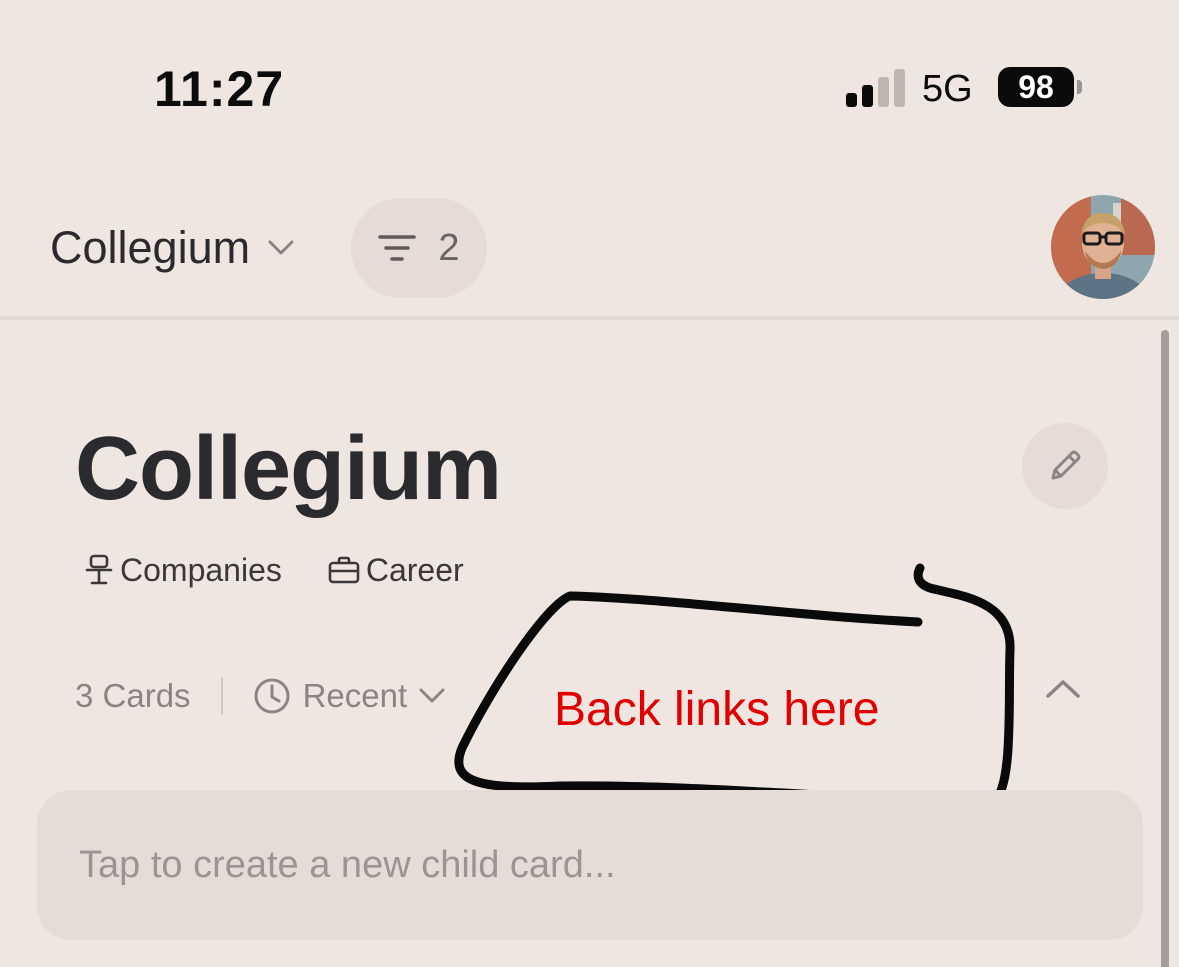 Image resolution: width=1179 pixels, height=967 pixels. Describe the element at coordinates (876, 88) in the screenshot. I see `cellular-signal-icon` at that location.